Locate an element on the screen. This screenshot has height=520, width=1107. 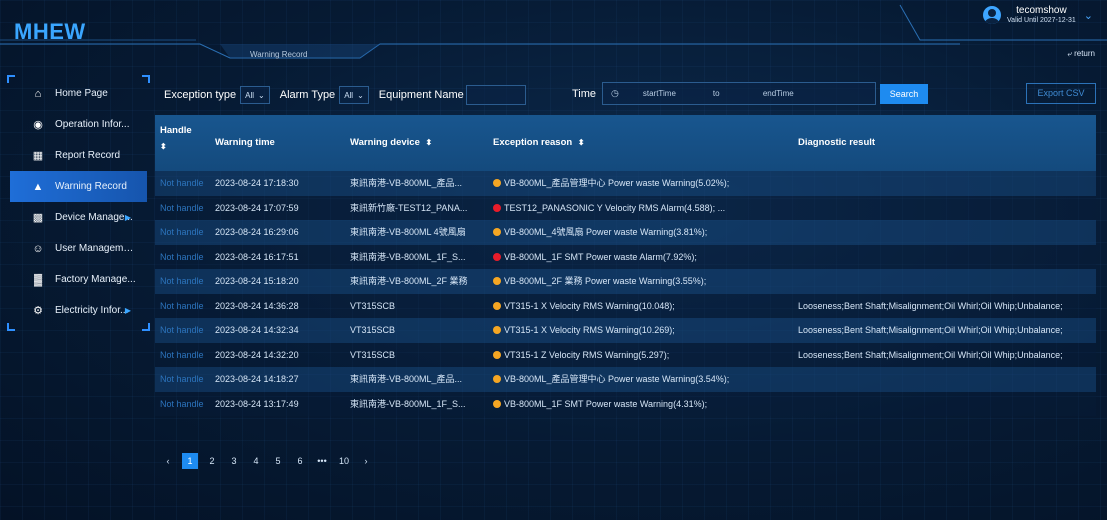
warning-time-cell: 2023-08-24 14:18:27 is located at coordinates (257, 379).